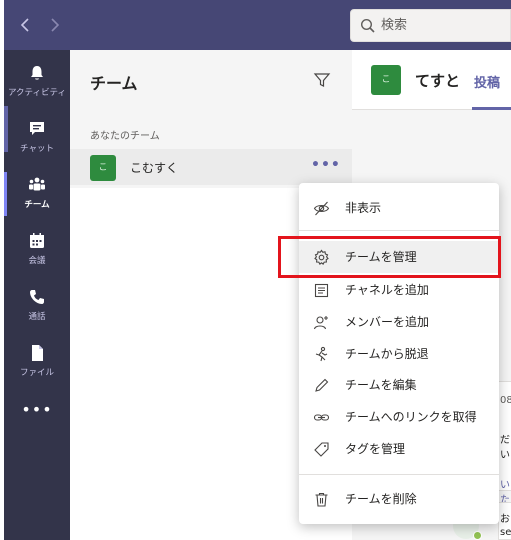 This screenshot has width=511, height=540. What do you see at coordinates (36, 373) in the screenshot?
I see `rail-item-label: ファイル` at bounding box center [36, 373].